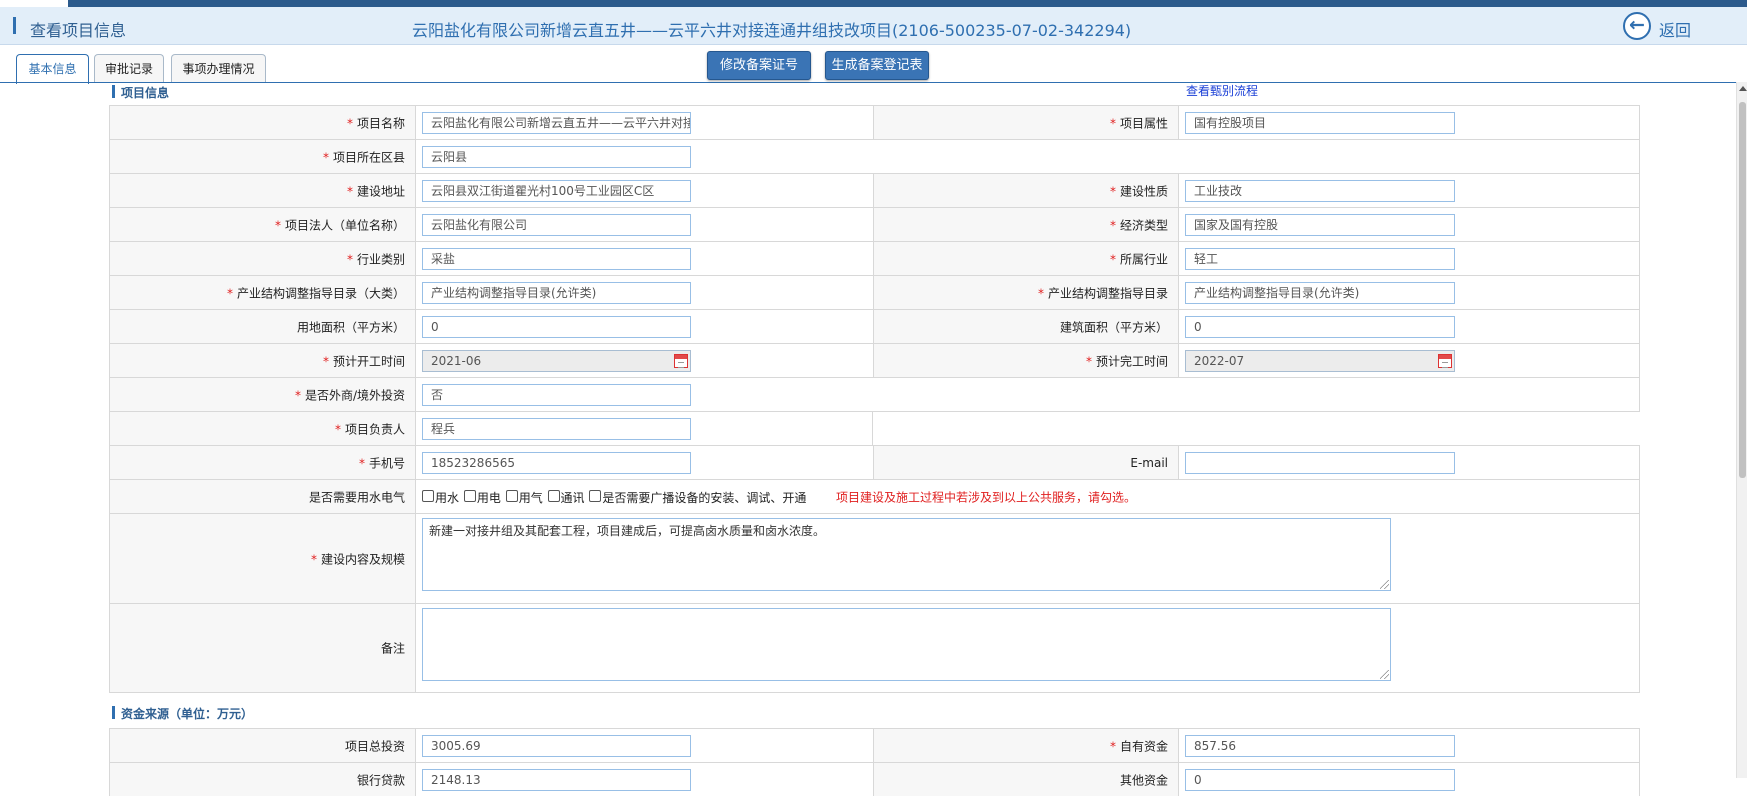 Image resolution: width=1747 pixels, height=796 pixels. I want to click on finish-time-field: 2022-07, so click(1320, 360).